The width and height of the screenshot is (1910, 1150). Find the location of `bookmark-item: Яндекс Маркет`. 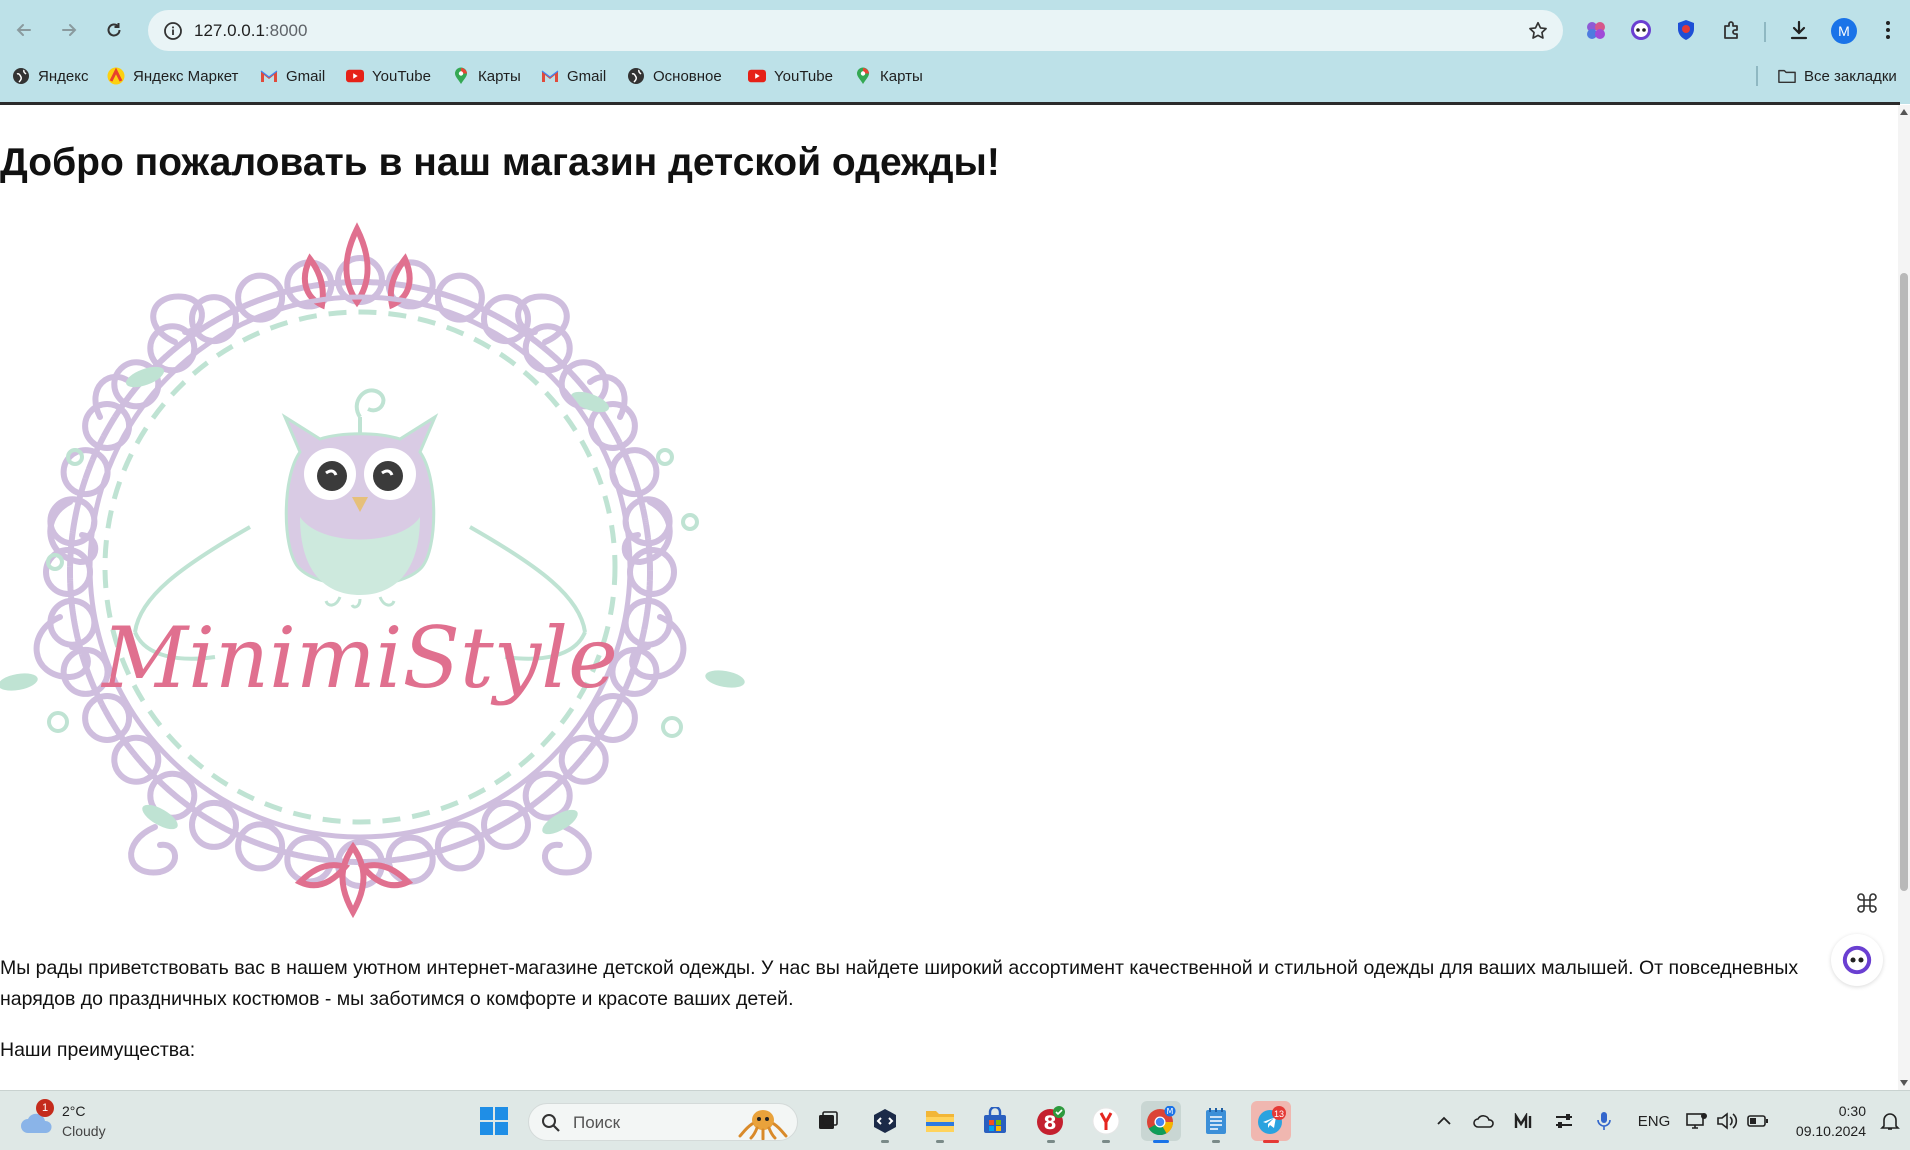

bookmark-item: Яндекс Маркет is located at coordinates (172, 76).